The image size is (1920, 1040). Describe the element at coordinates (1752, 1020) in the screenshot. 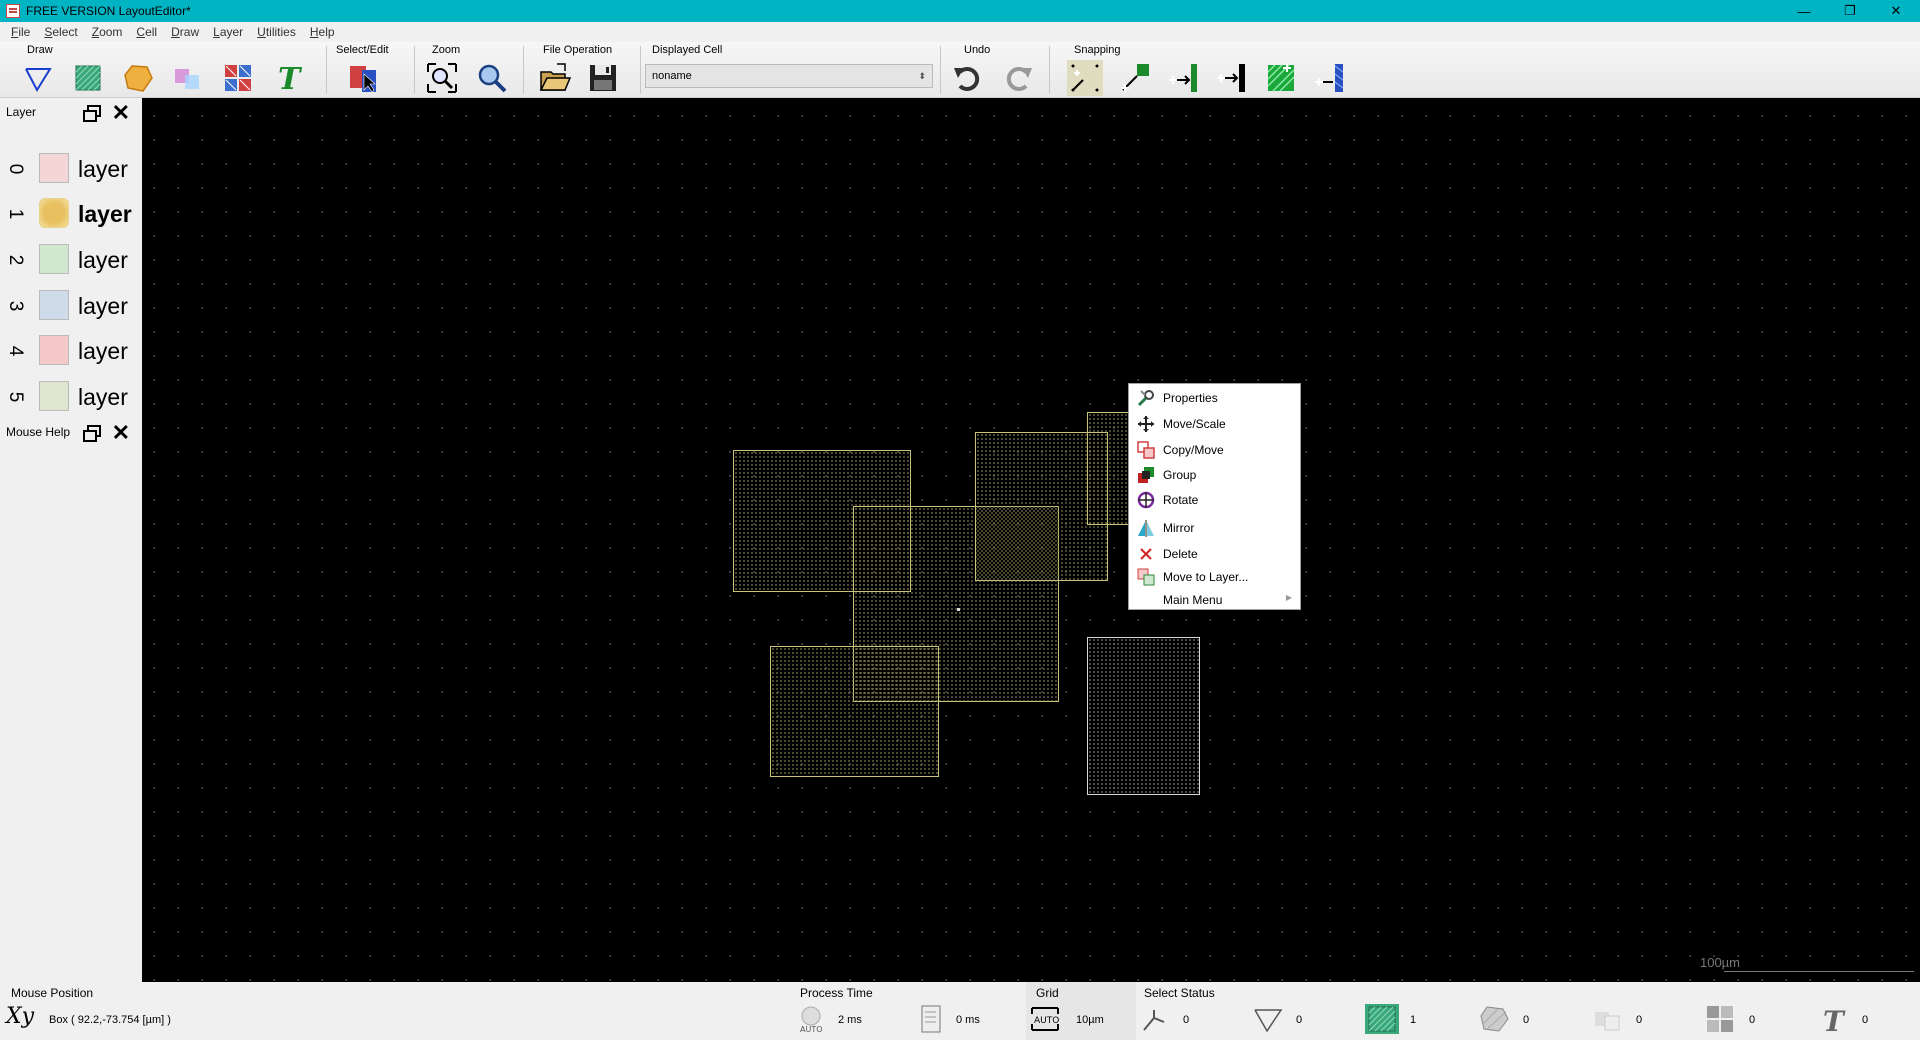

I see `select-count-array: 0` at that location.